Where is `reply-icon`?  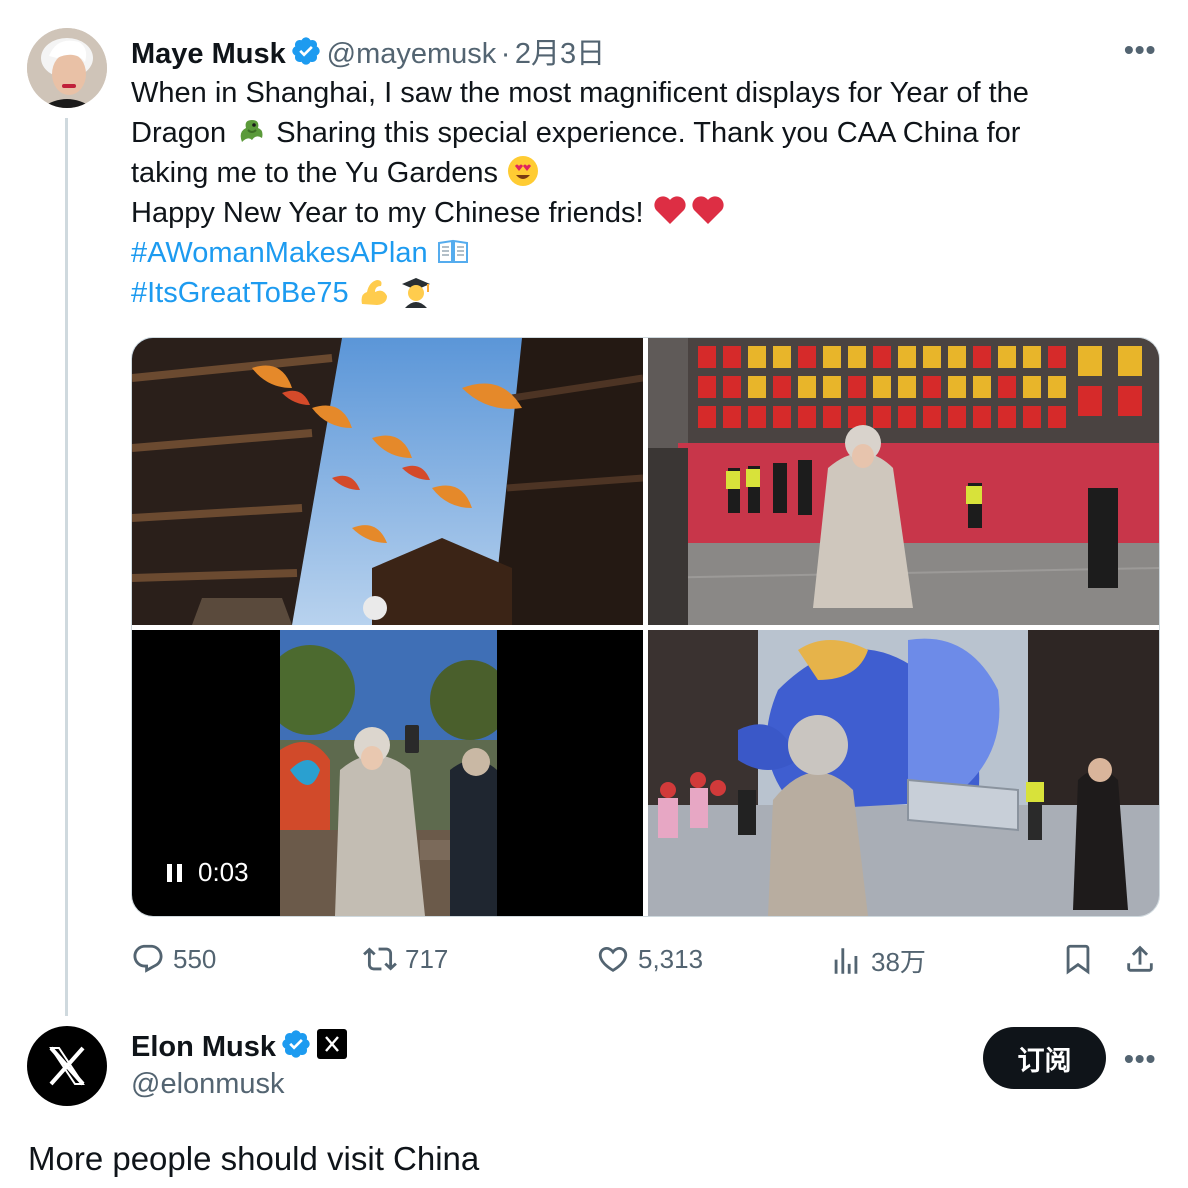 reply-icon is located at coordinates (148, 958).